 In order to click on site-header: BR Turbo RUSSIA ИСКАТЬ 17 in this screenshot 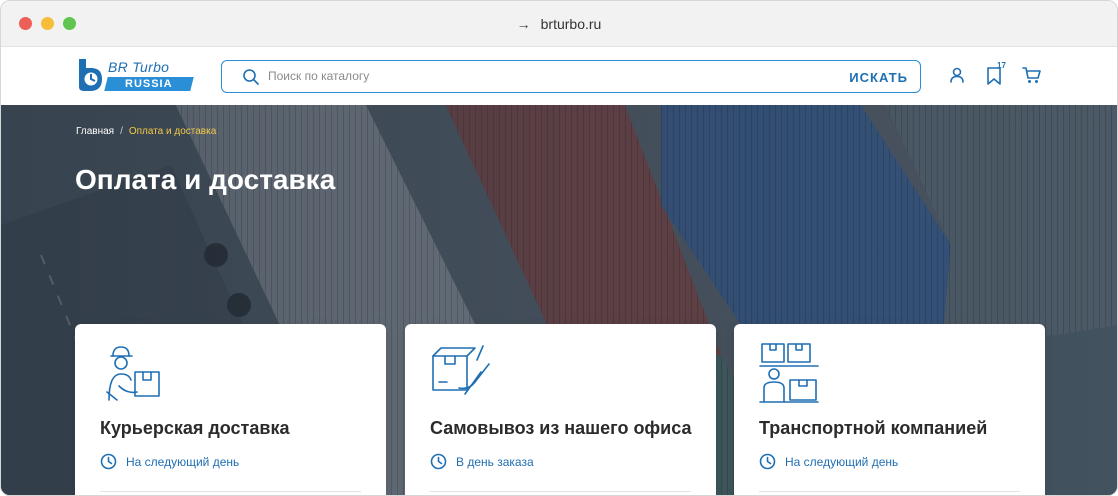, I will do `click(559, 76)`.